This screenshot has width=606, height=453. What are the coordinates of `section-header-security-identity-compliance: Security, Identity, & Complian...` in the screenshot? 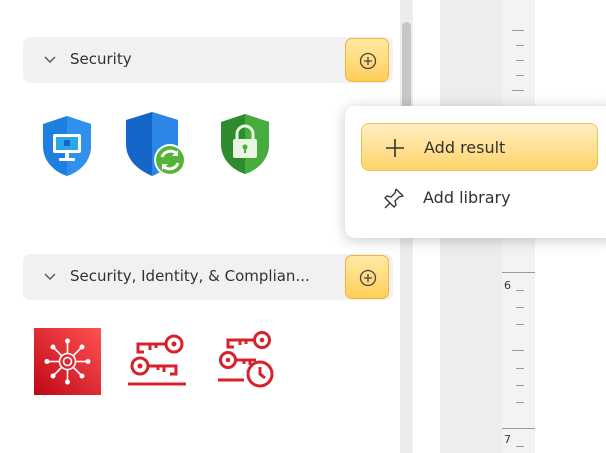 It's located at (208, 277).